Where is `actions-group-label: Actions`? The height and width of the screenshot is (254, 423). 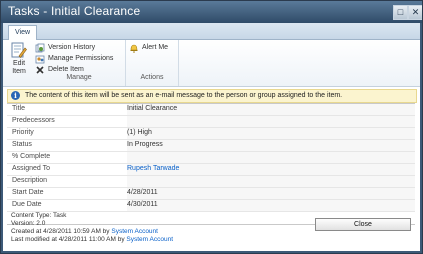 actions-group-label: Actions is located at coordinates (152, 77).